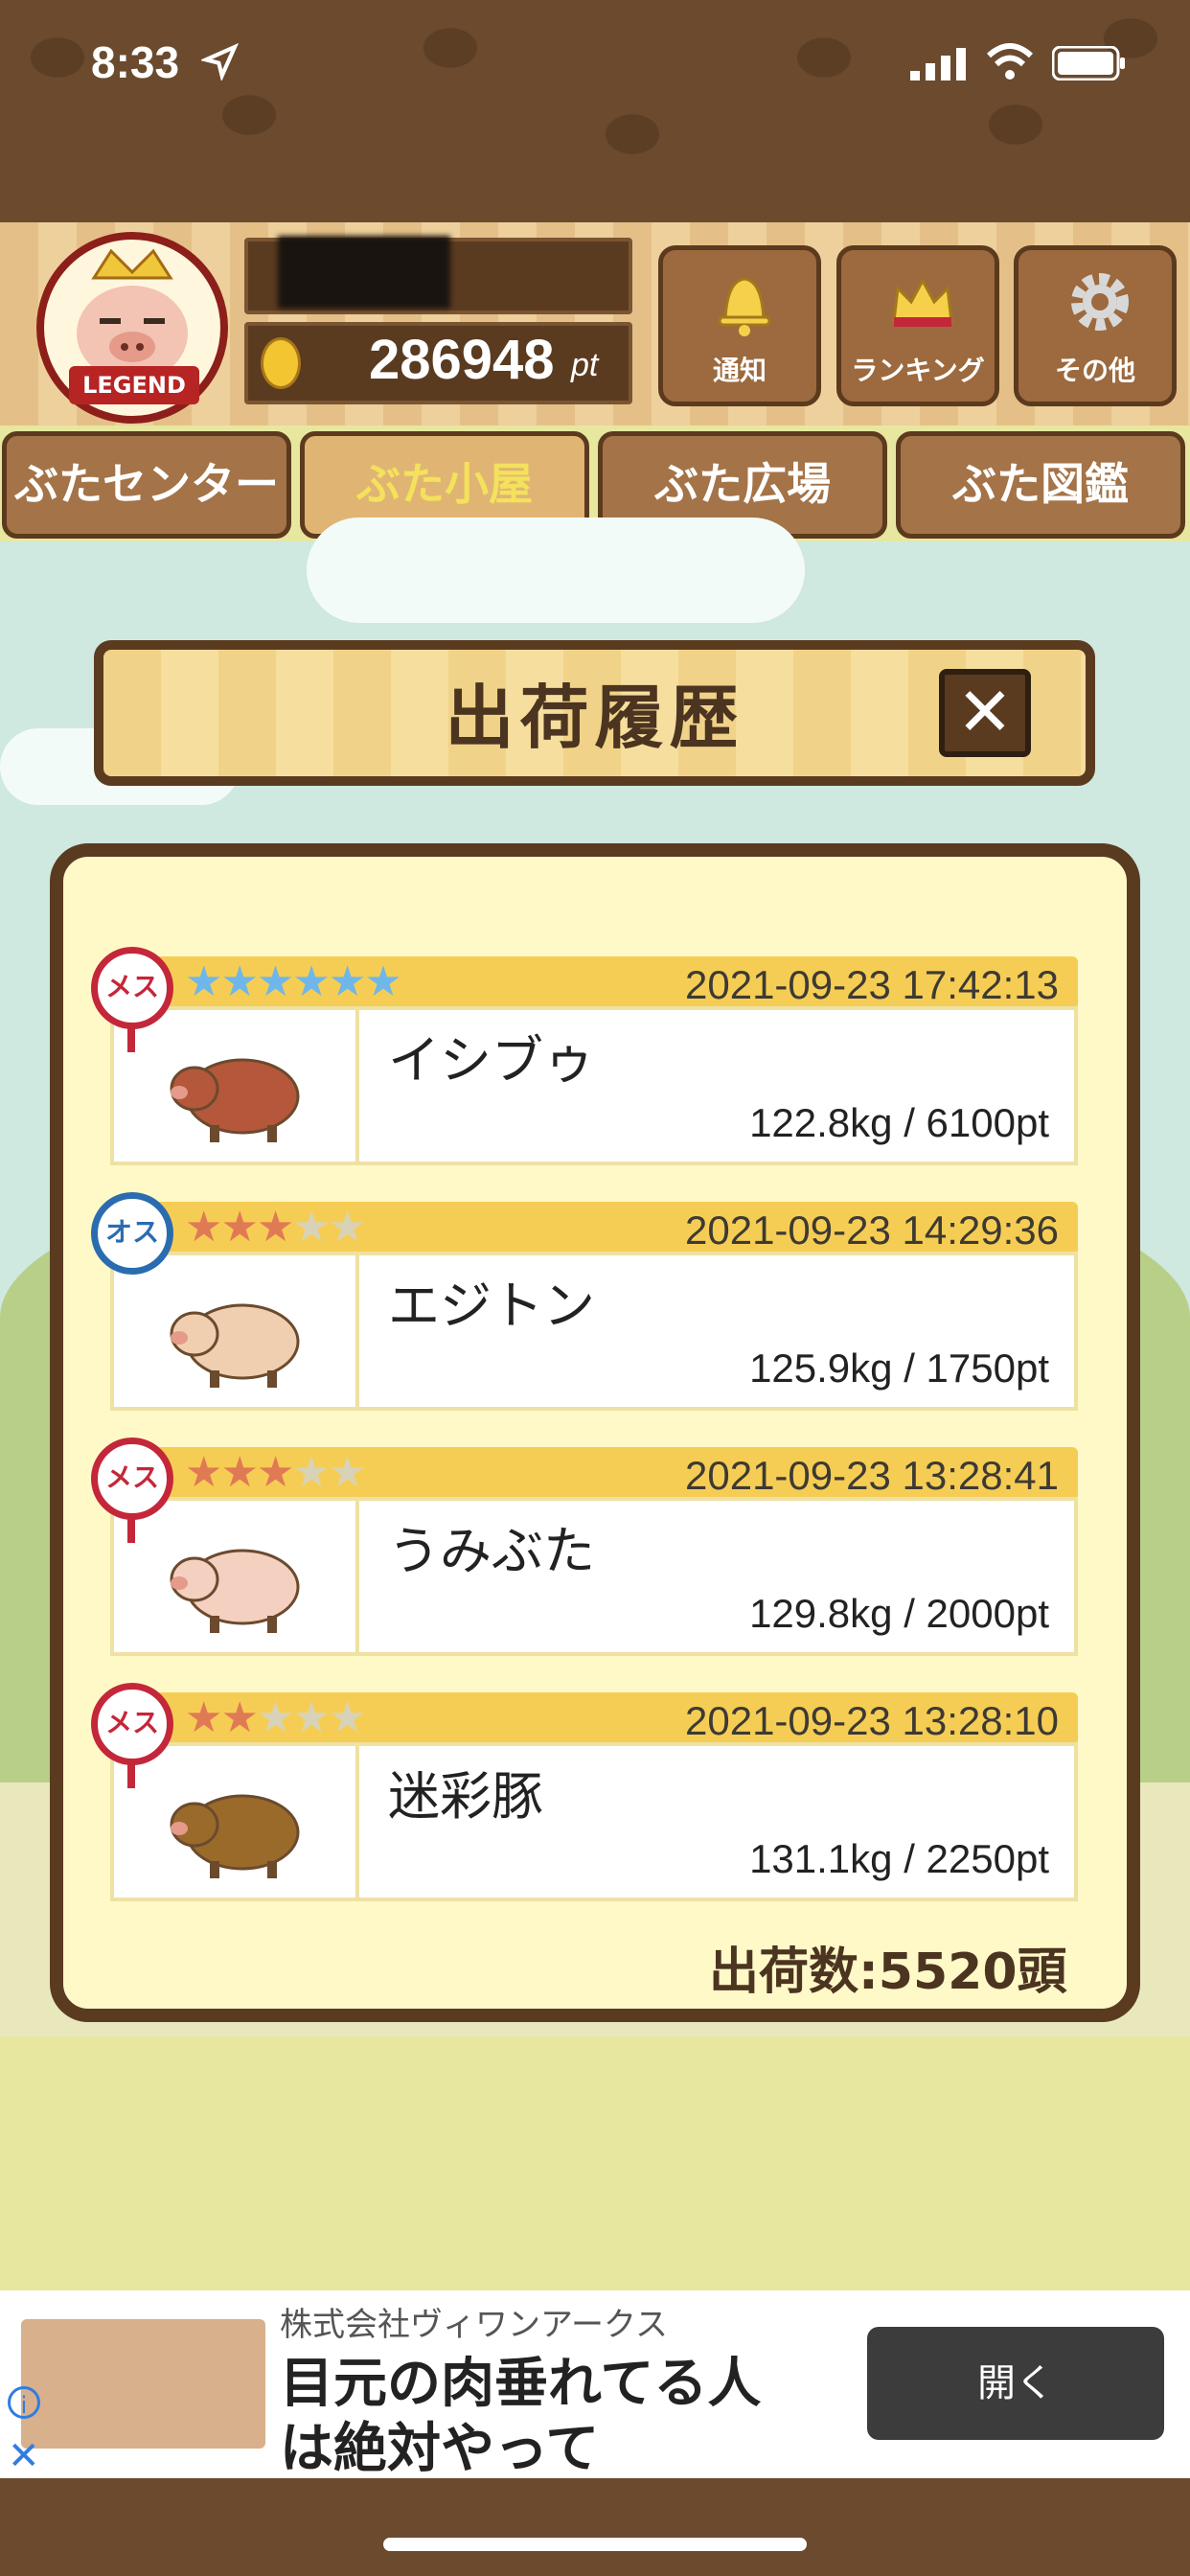  I want to click on top-background, so click(595, 112).